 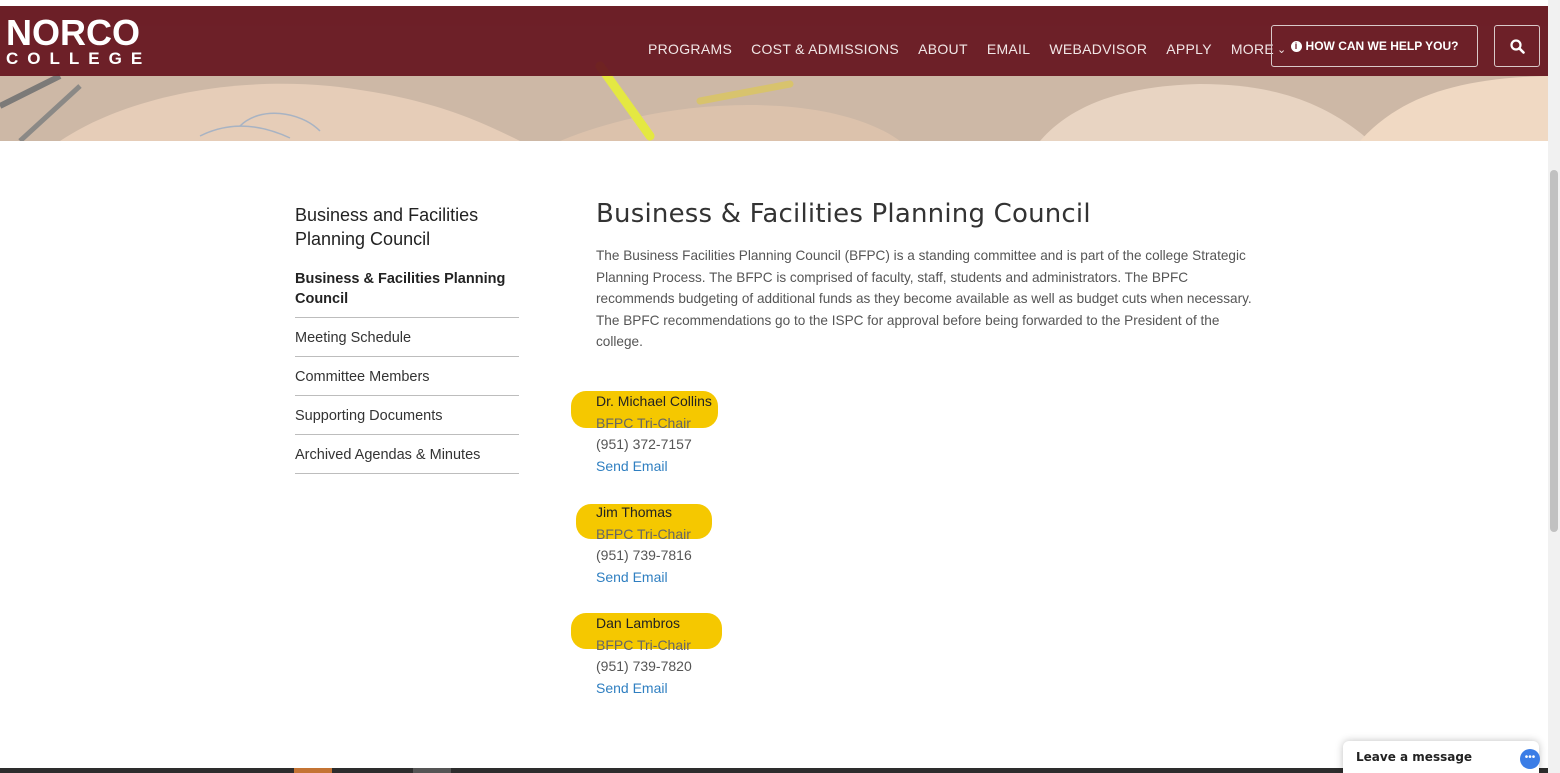 I want to click on sidebar-title: Business and Facilities Planning Council, so click(x=387, y=227).